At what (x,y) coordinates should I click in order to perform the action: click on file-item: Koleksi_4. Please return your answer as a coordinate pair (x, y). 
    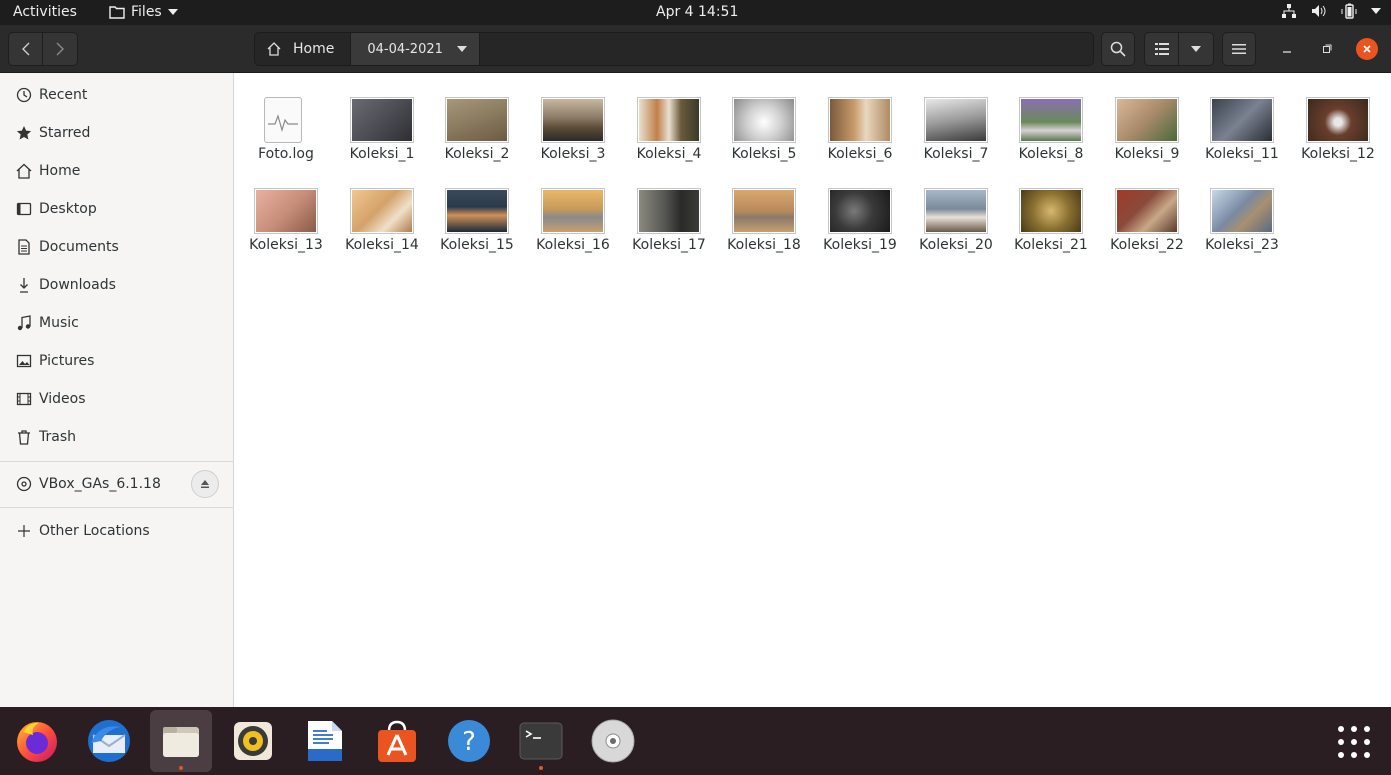
    Looking at the image, I should click on (669, 137).